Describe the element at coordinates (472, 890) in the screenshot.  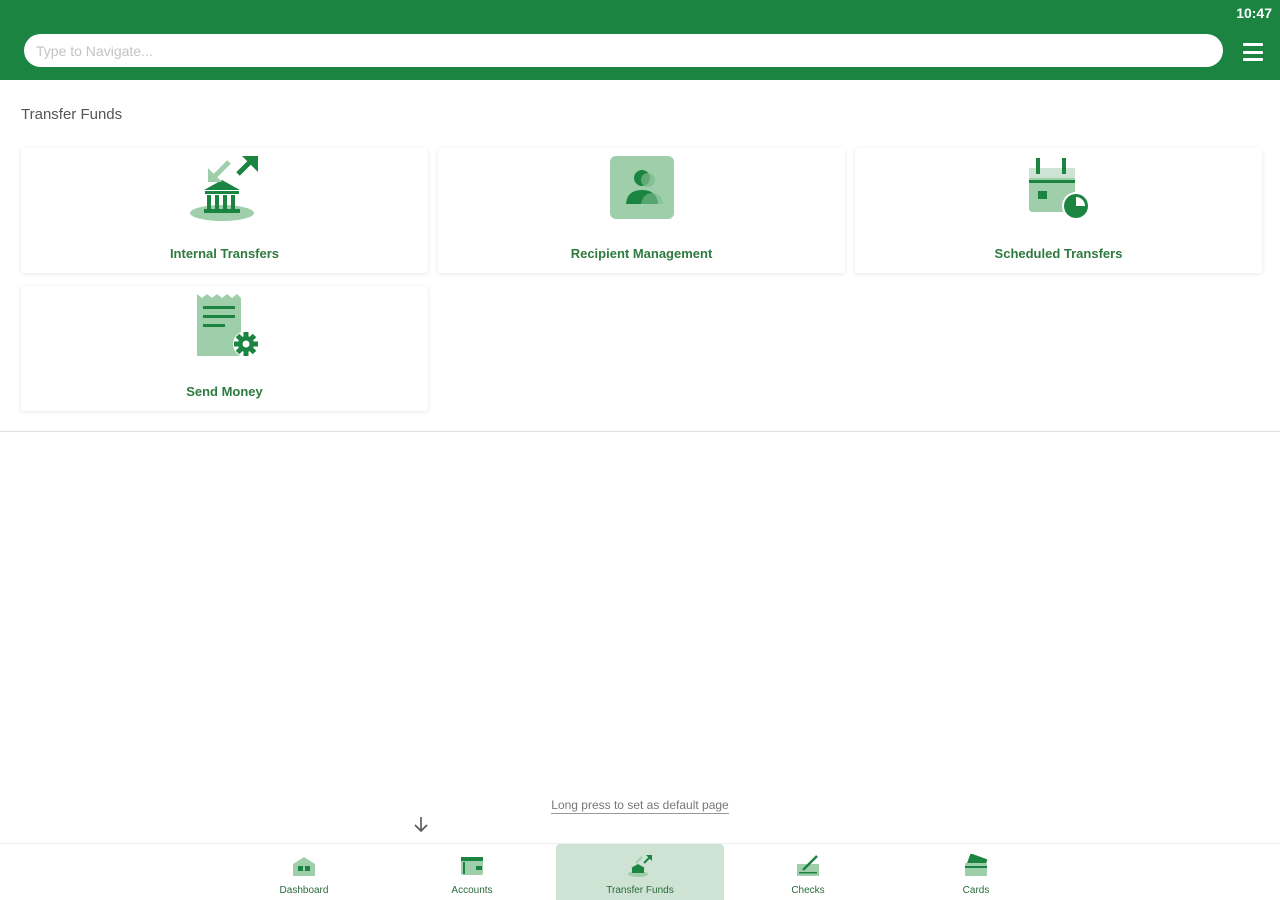
I see `nav-label: Accounts` at that location.